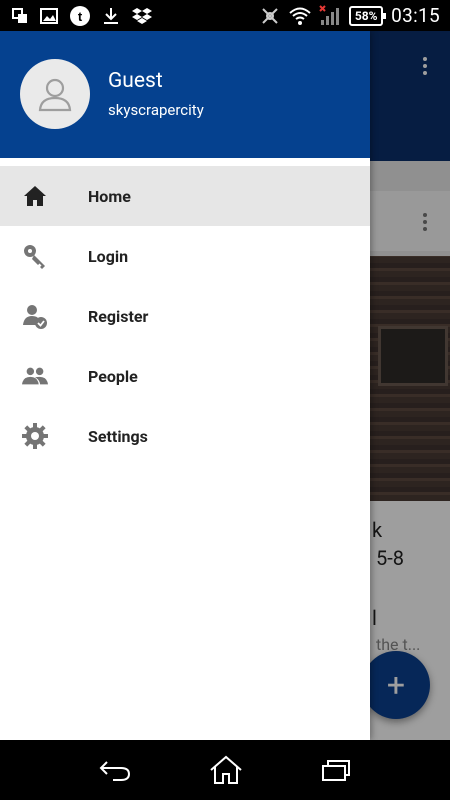 This screenshot has width=450, height=800. What do you see at coordinates (156, 110) in the screenshot?
I see `user-subtitle: skyscrapercity` at bounding box center [156, 110].